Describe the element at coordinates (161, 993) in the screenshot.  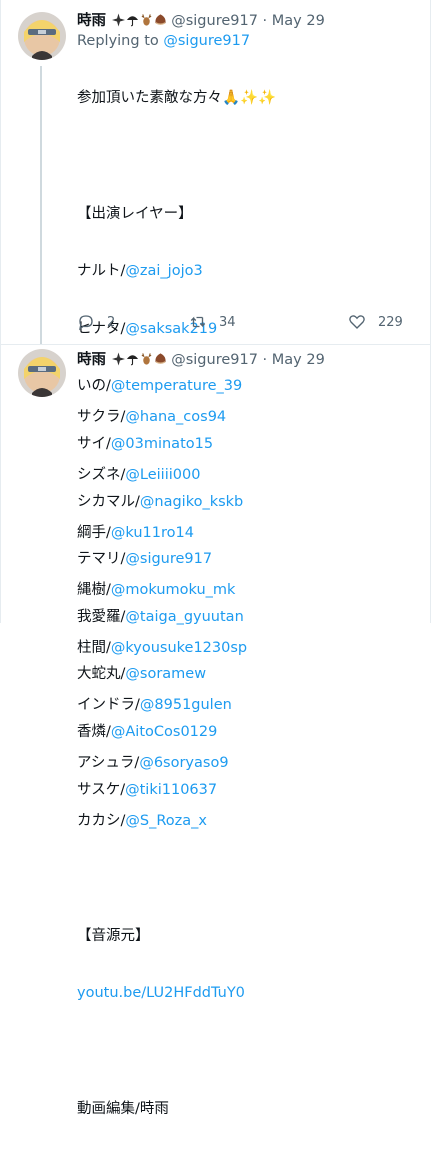
I see `url-link: youtu.be/LU2HFddTuY0` at that location.